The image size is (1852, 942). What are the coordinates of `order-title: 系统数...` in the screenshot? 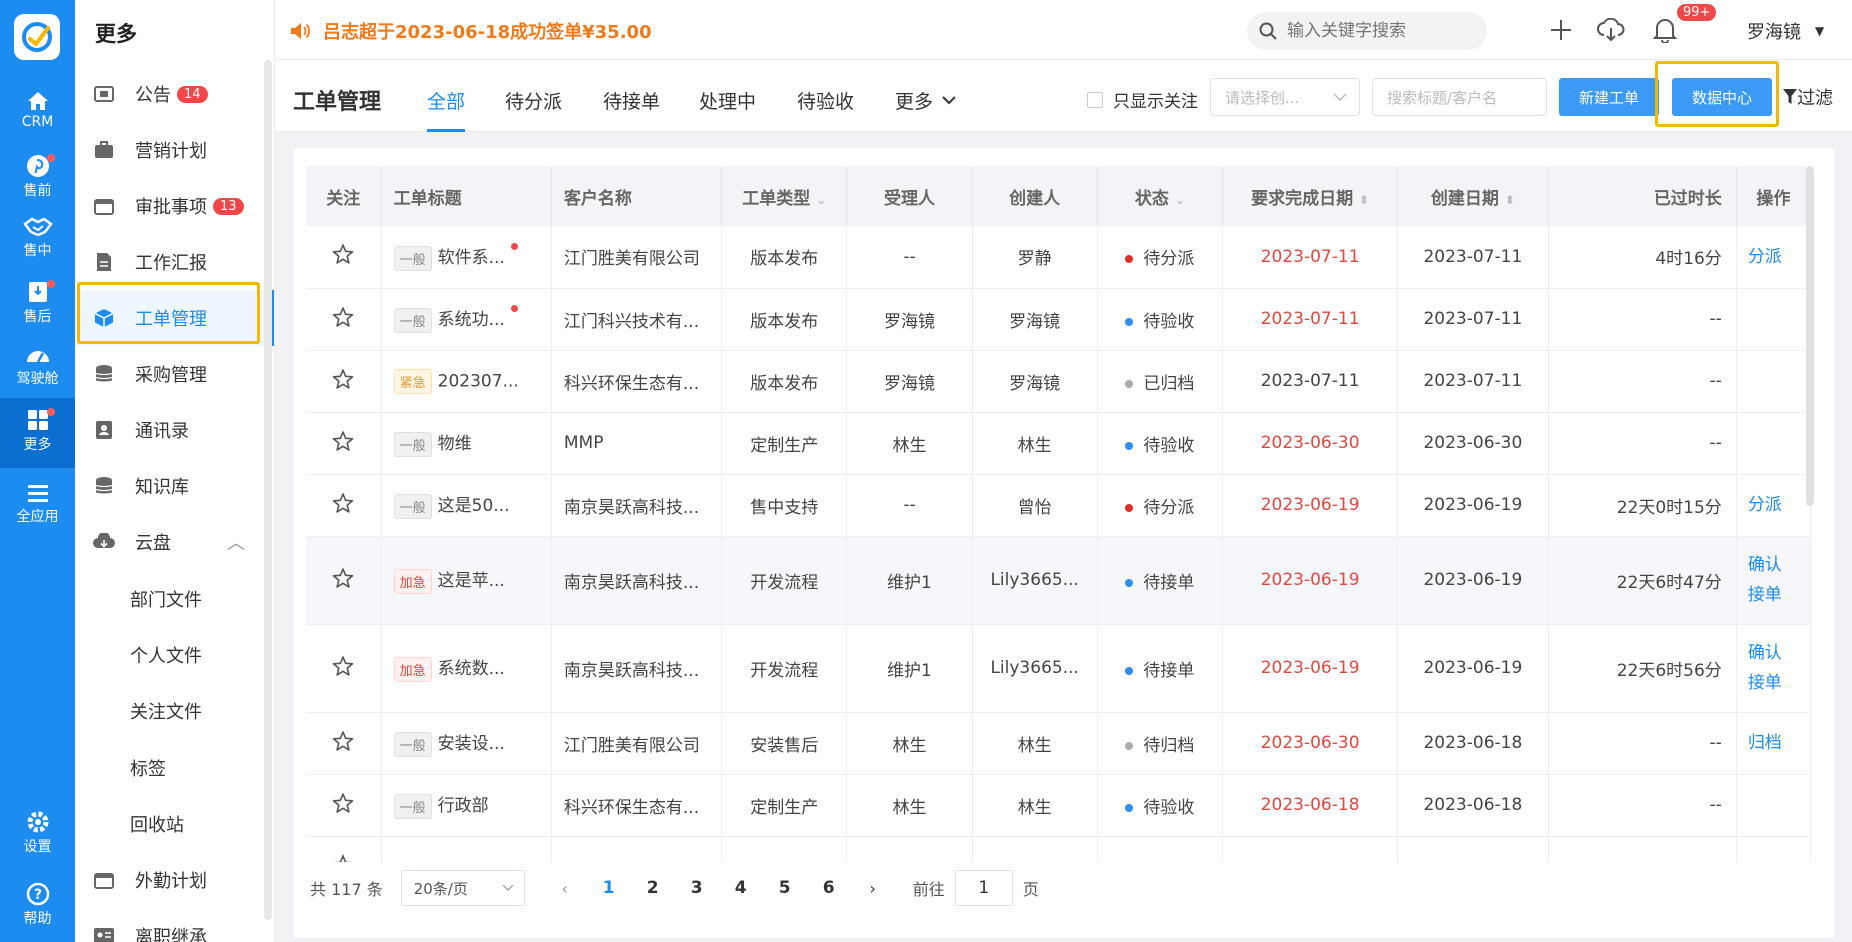 It's located at (471, 669).